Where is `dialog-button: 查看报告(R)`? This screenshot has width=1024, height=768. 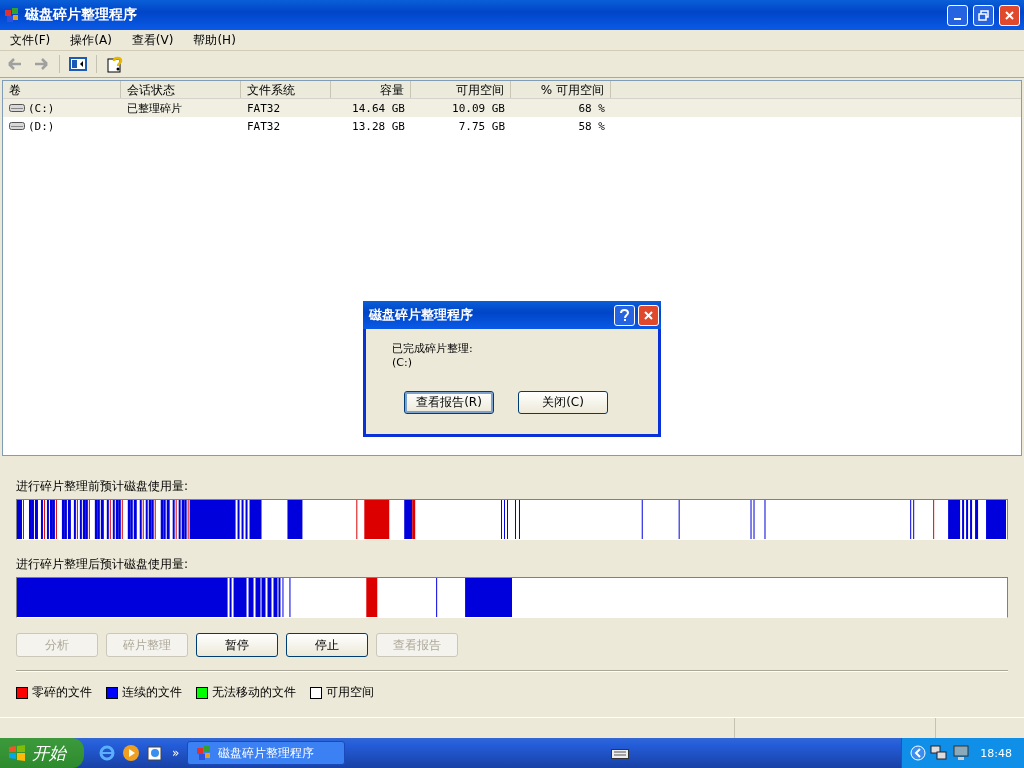 dialog-button: 查看报告(R) is located at coordinates (449, 402).